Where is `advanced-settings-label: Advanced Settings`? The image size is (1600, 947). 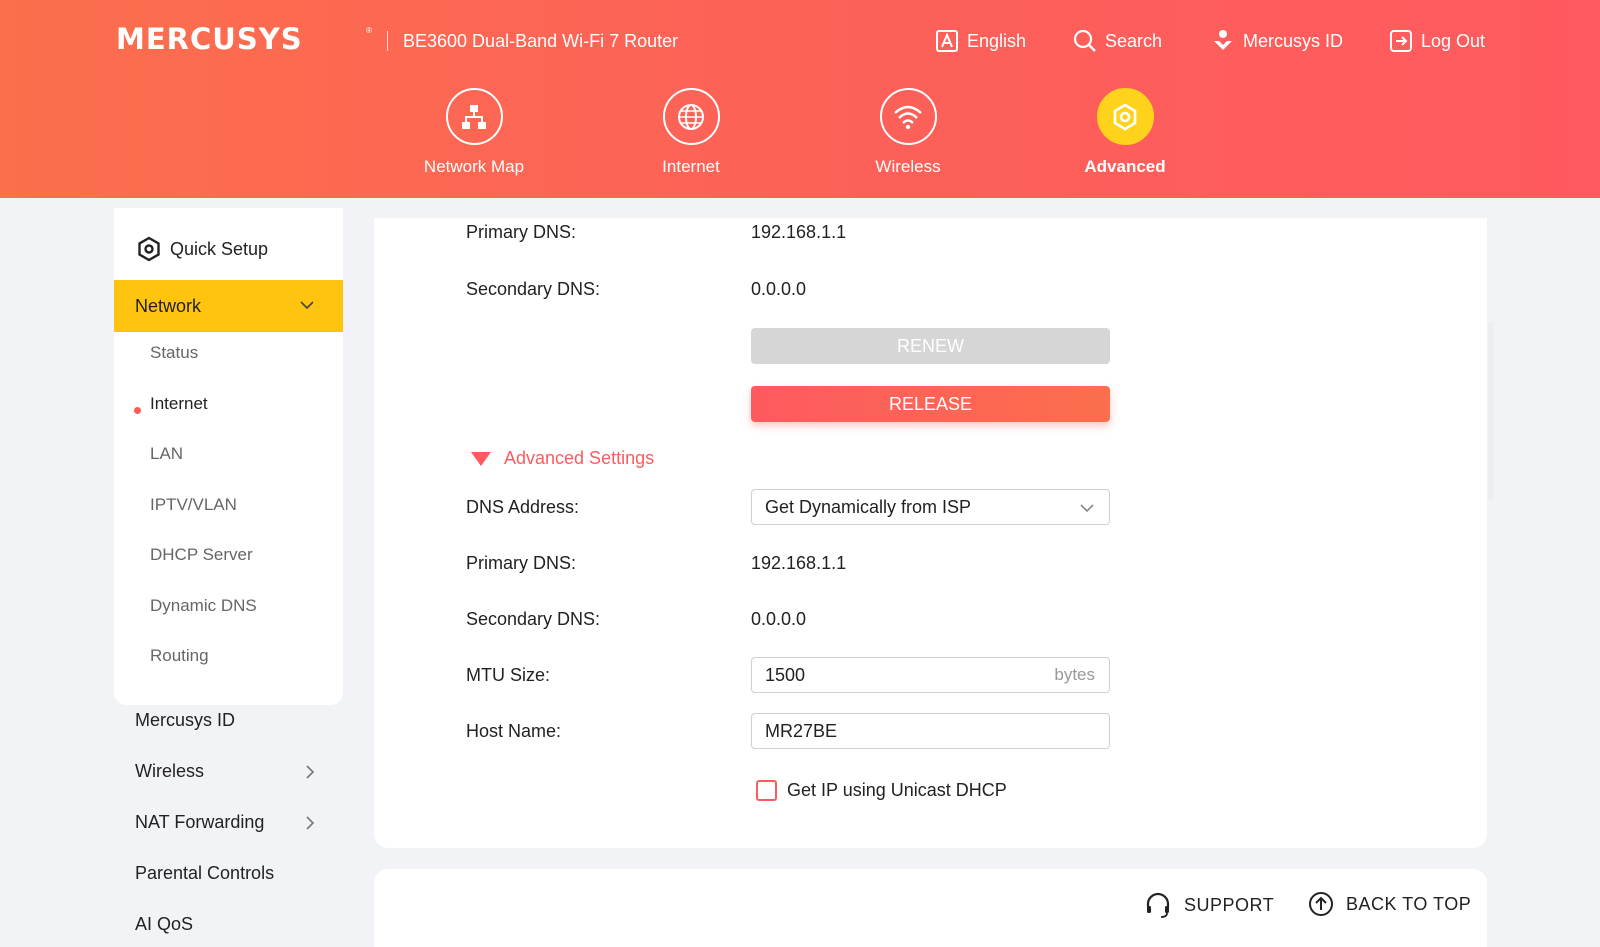 advanced-settings-label: Advanced Settings is located at coordinates (579, 458).